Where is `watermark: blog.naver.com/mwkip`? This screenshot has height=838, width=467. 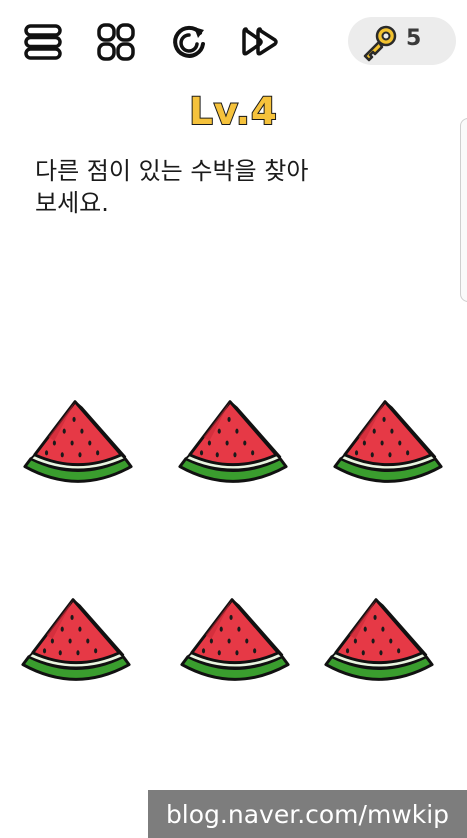
watermark: blog.naver.com/mwkip is located at coordinates (307, 814).